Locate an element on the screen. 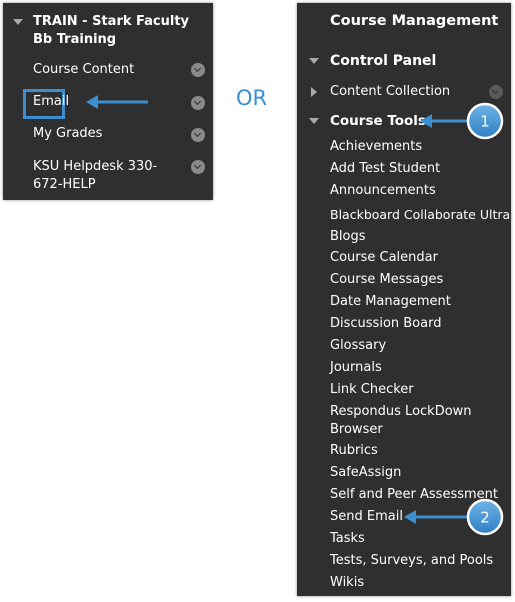 The height and width of the screenshot is (602, 515). step-badge-1: 1 is located at coordinates (485, 121).